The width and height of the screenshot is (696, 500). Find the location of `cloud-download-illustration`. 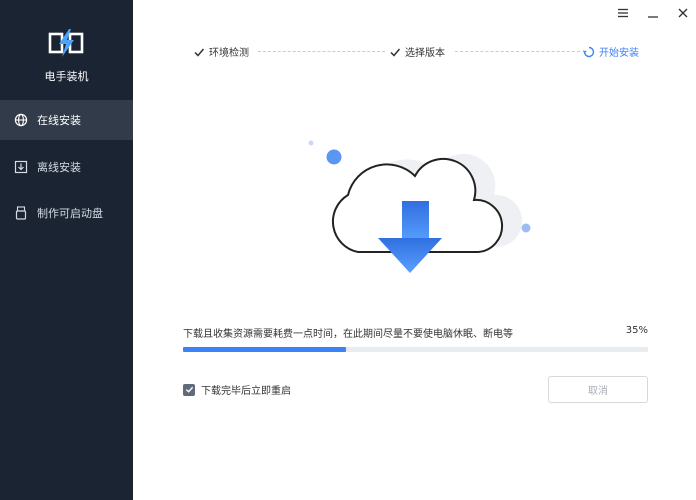

cloud-download-illustration is located at coordinates (419, 206).